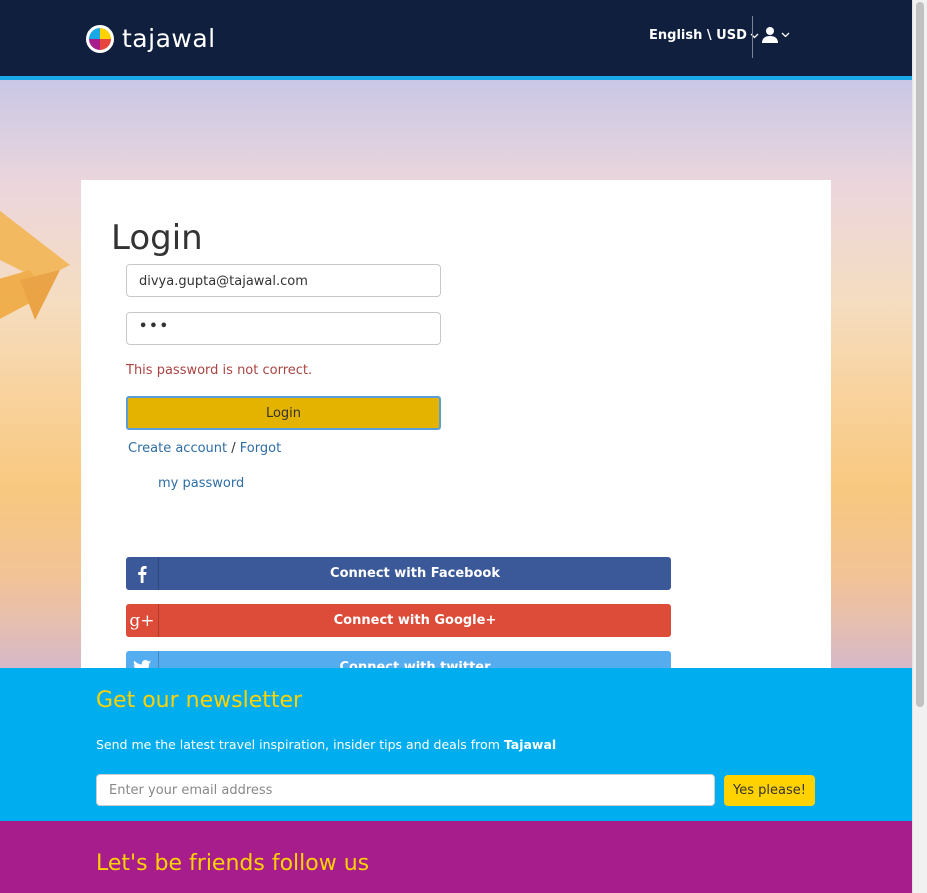 The height and width of the screenshot is (893, 927). I want to click on password-field: •••, so click(283, 328).